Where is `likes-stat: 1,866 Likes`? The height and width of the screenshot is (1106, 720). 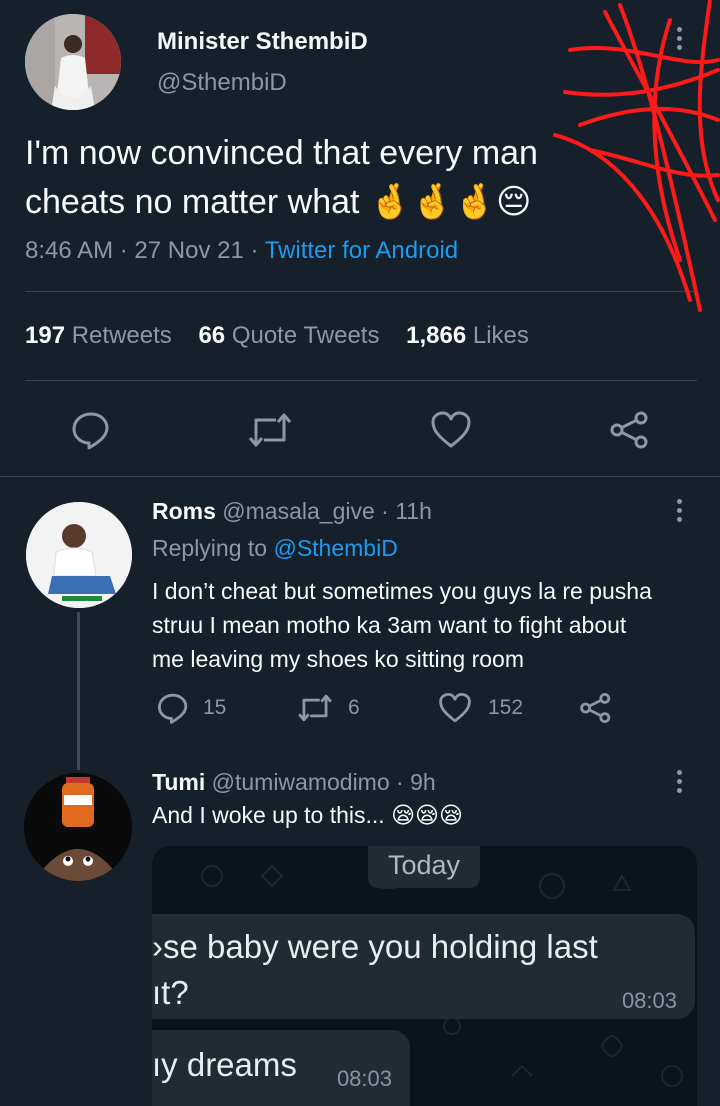 likes-stat: 1,866 Likes is located at coordinates (467, 335).